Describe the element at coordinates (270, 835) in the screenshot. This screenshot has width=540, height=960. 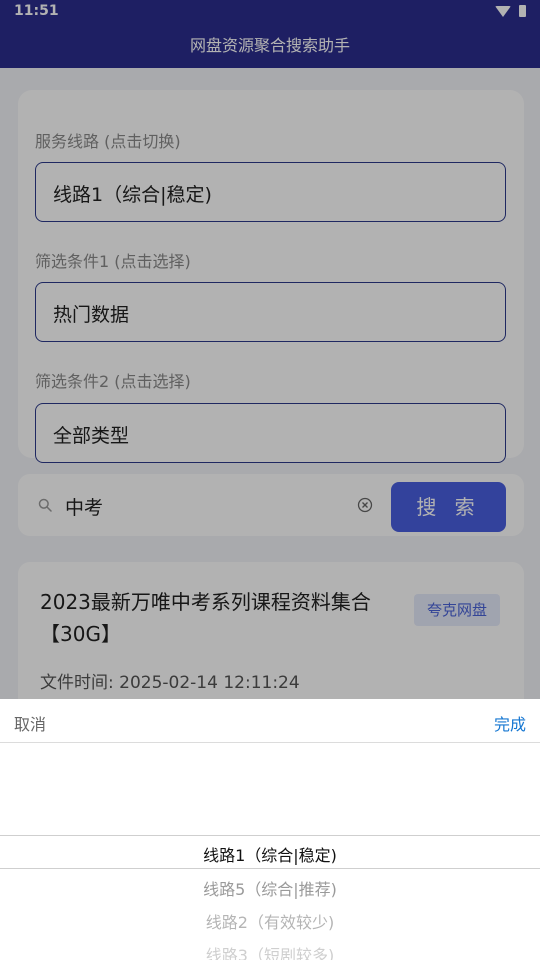
I see `picker-selection-top-line` at that location.